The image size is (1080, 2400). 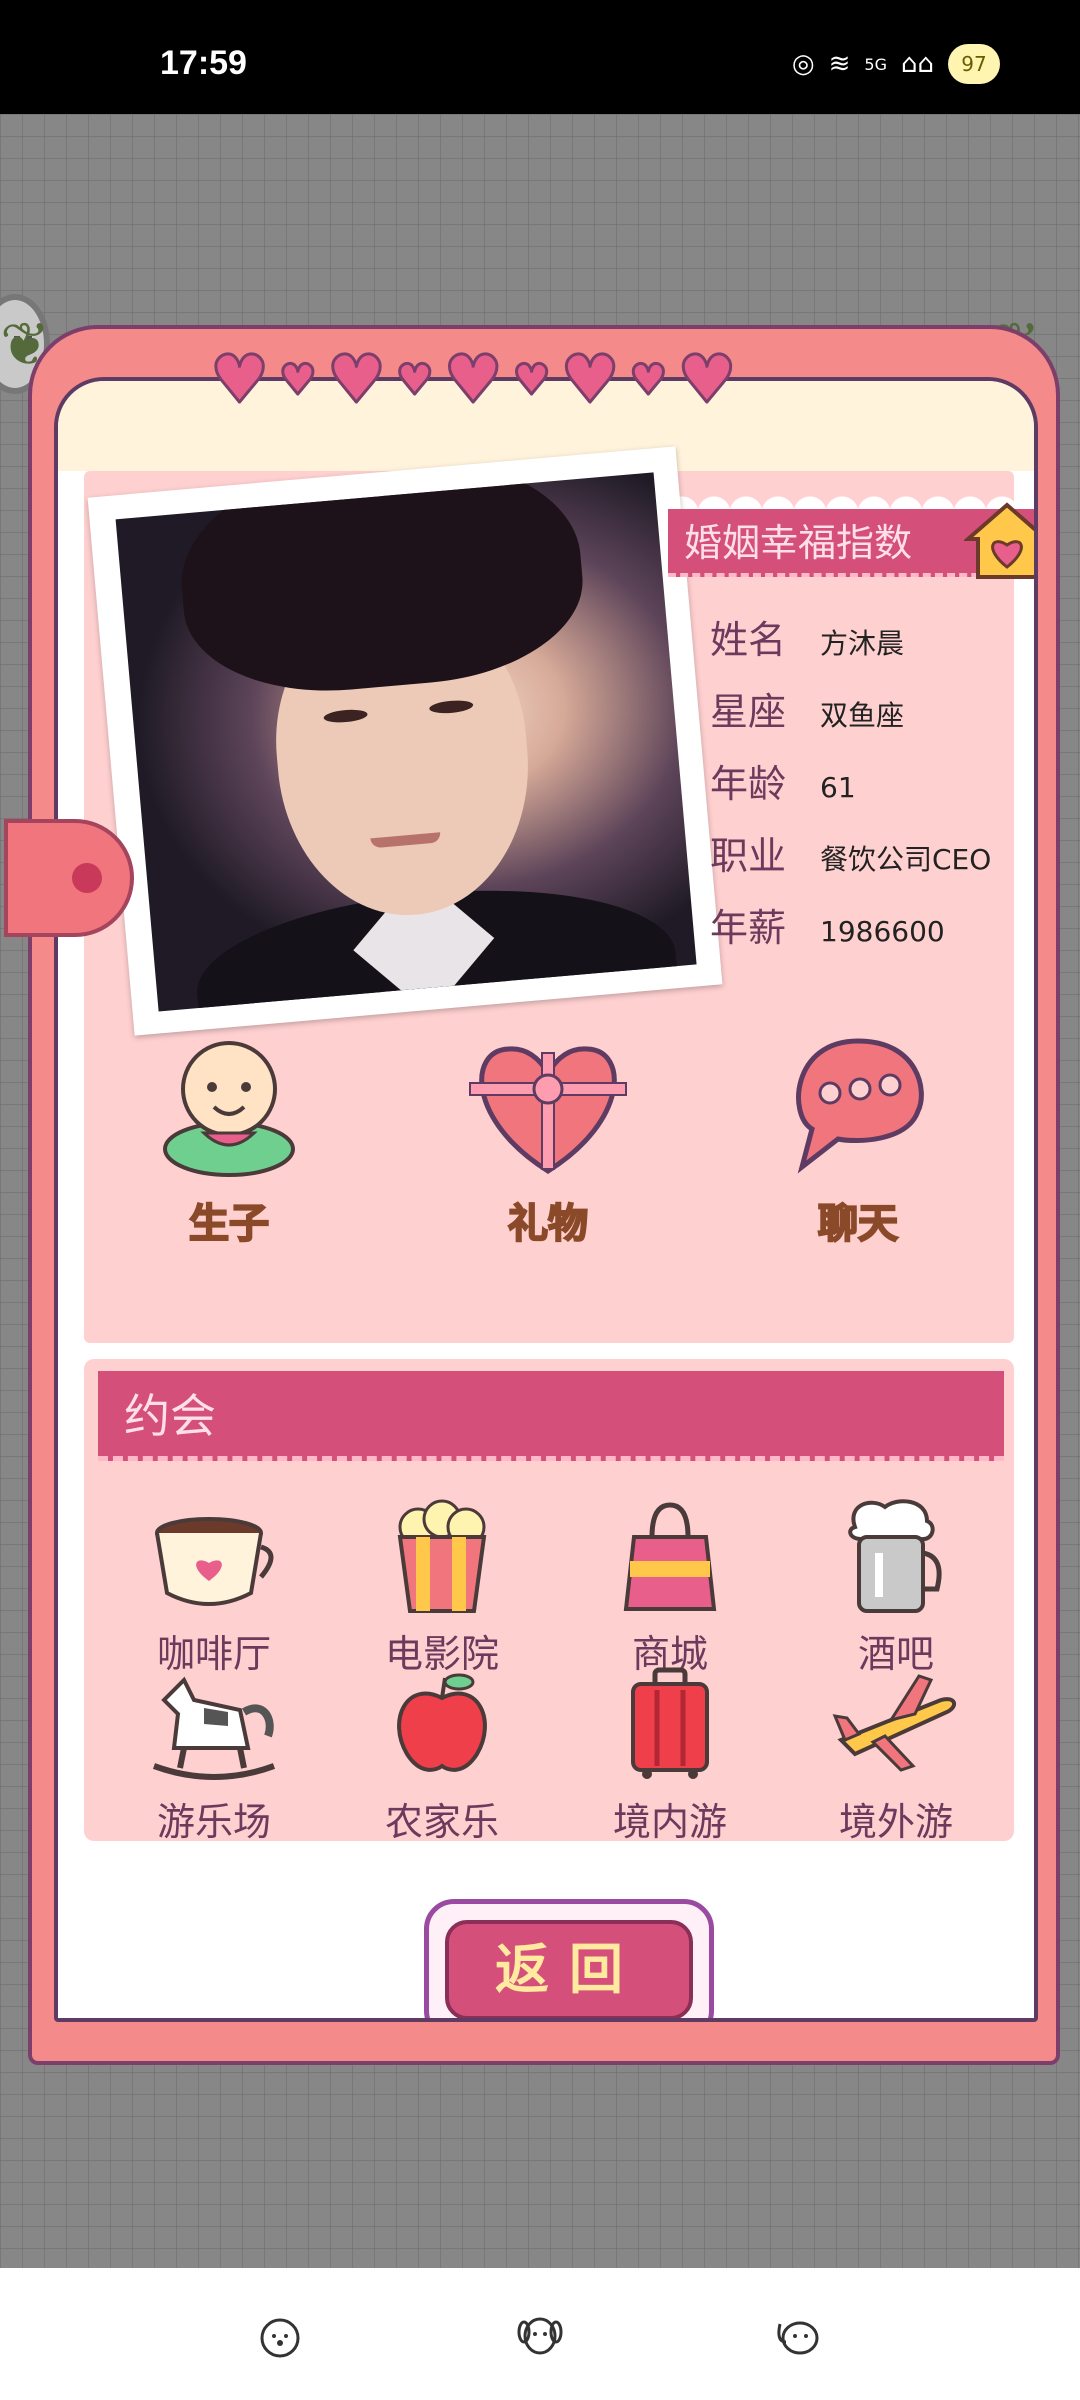 I want to click on baby-icon, so click(x=229, y=1109).